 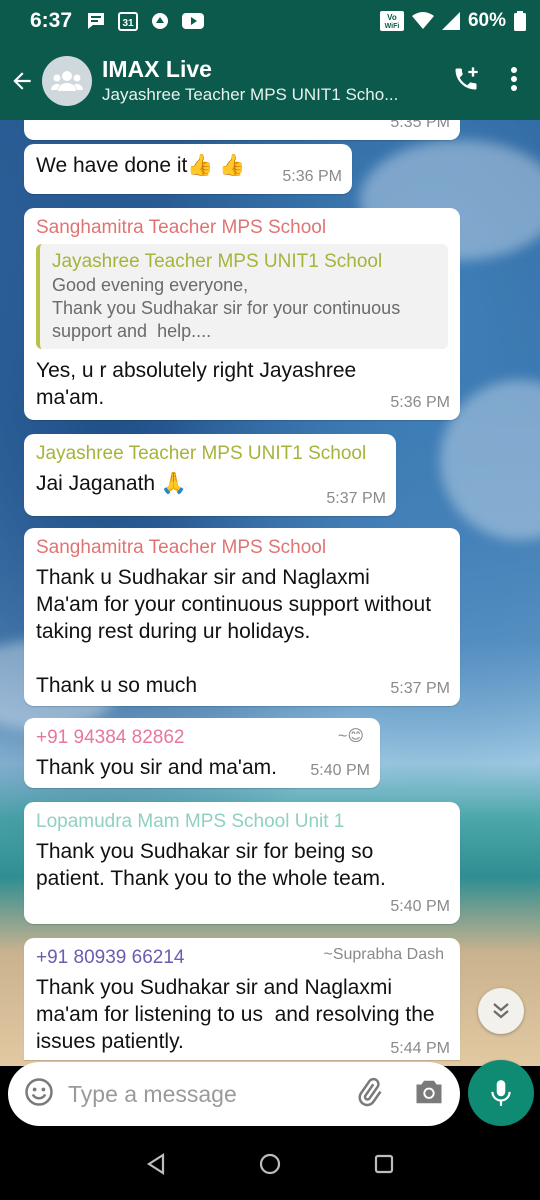 I want to click on add-call-button, so click(x=466, y=81).